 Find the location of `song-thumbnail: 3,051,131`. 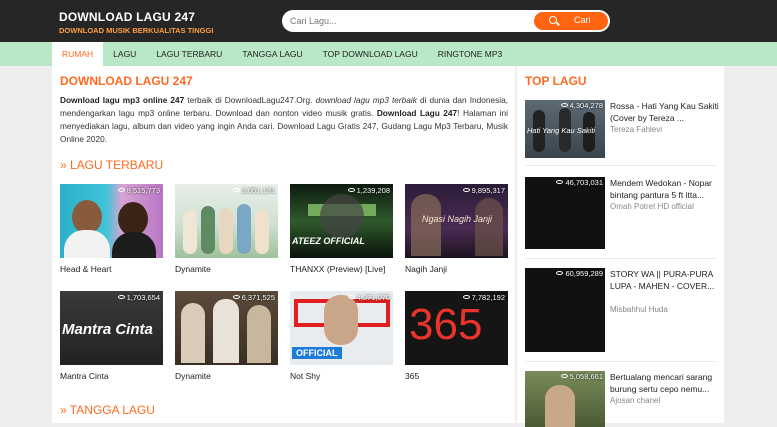

song-thumbnail: 3,051,131 is located at coordinates (226, 221).